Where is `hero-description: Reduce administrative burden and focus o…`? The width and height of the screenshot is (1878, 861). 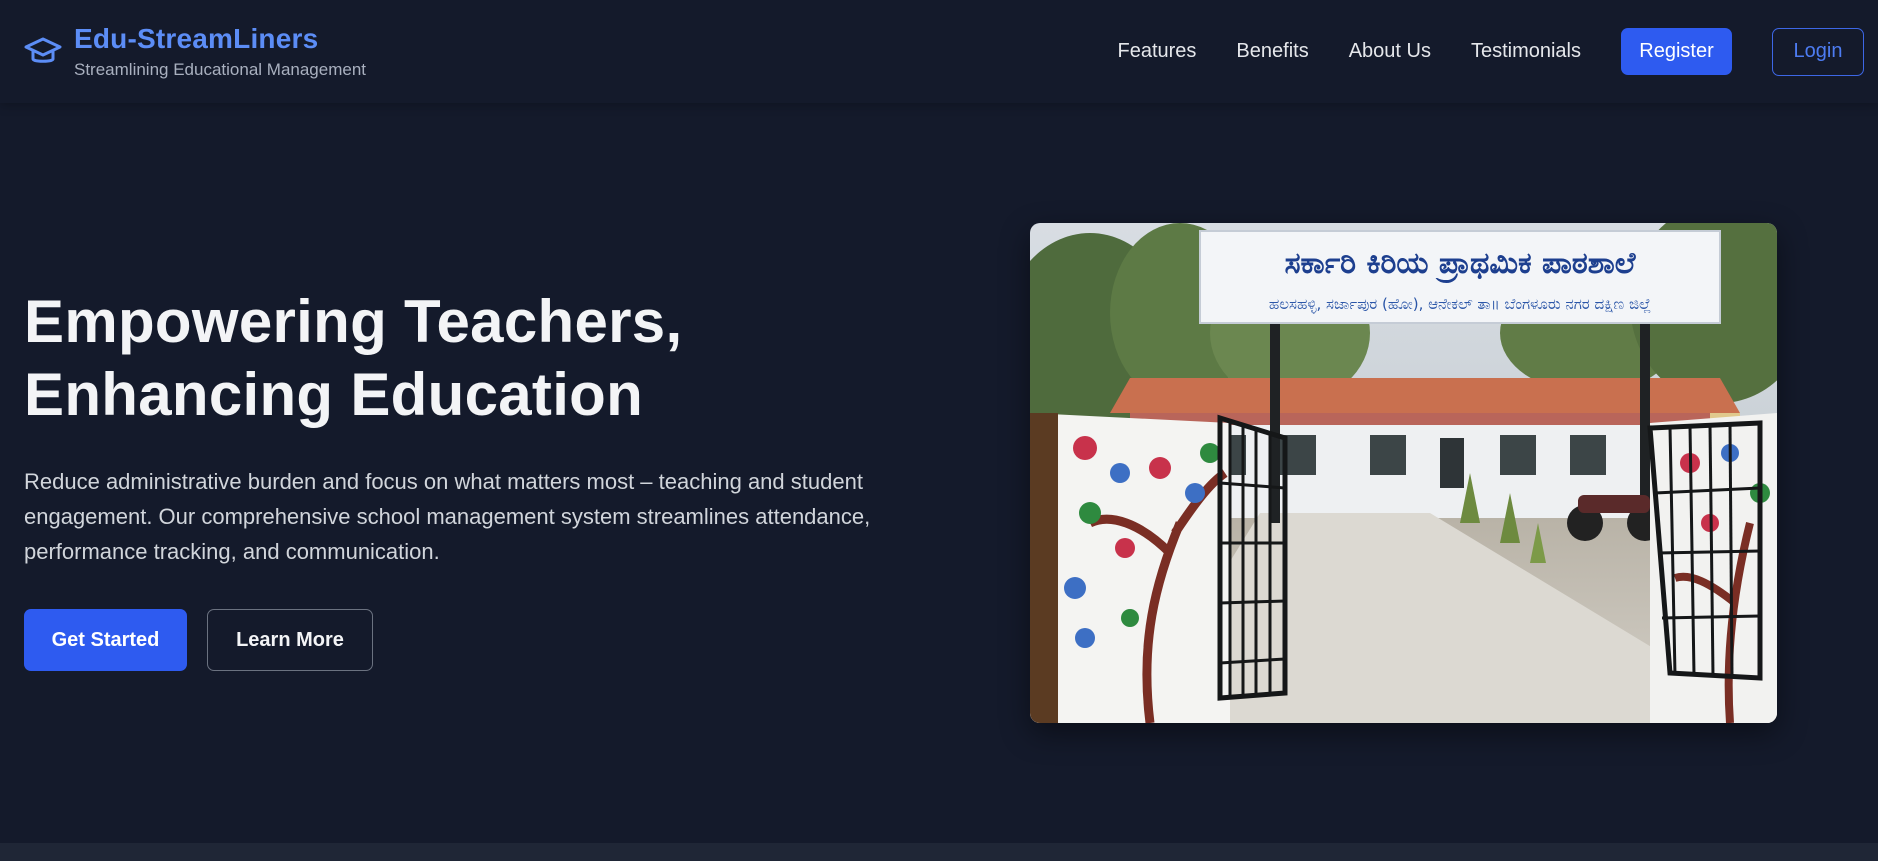
hero-description: Reduce administrative burden and focus o… is located at coordinates (447, 516).